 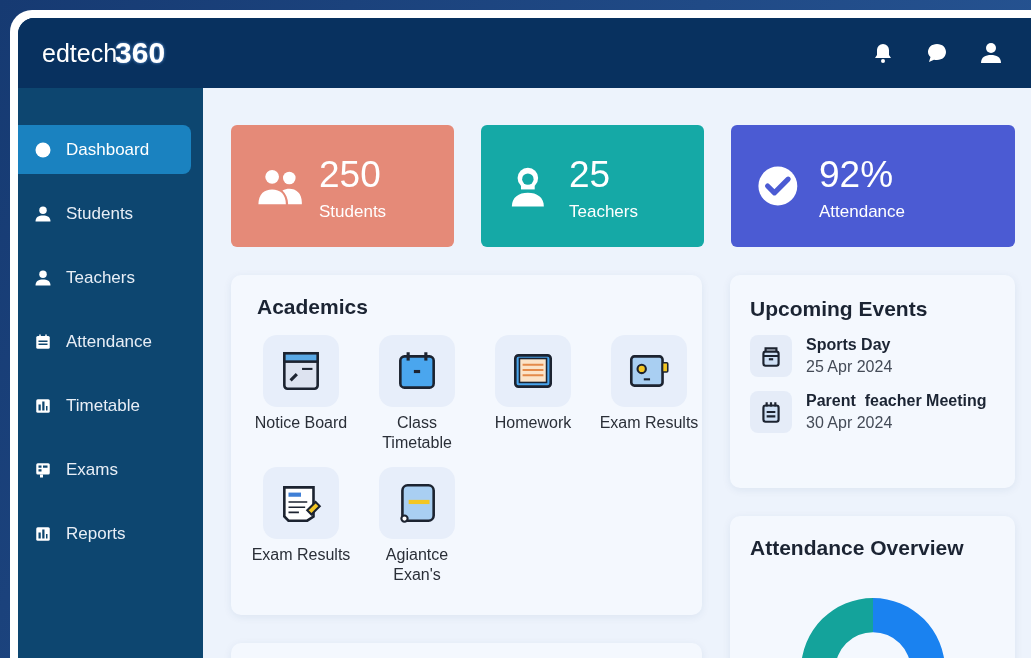 What do you see at coordinates (937, 53) in the screenshot?
I see `chat-icon` at bounding box center [937, 53].